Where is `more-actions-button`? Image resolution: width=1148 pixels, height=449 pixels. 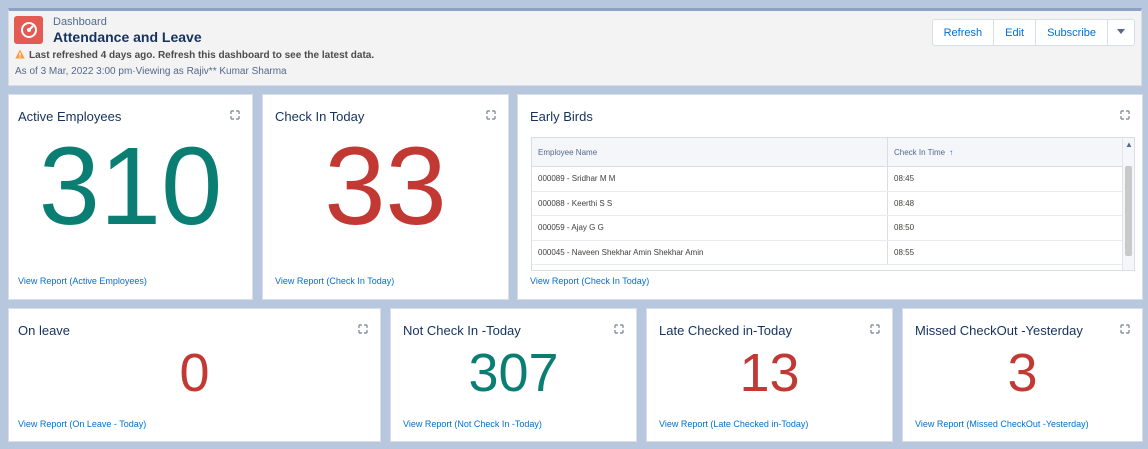
more-actions-button is located at coordinates (1121, 32).